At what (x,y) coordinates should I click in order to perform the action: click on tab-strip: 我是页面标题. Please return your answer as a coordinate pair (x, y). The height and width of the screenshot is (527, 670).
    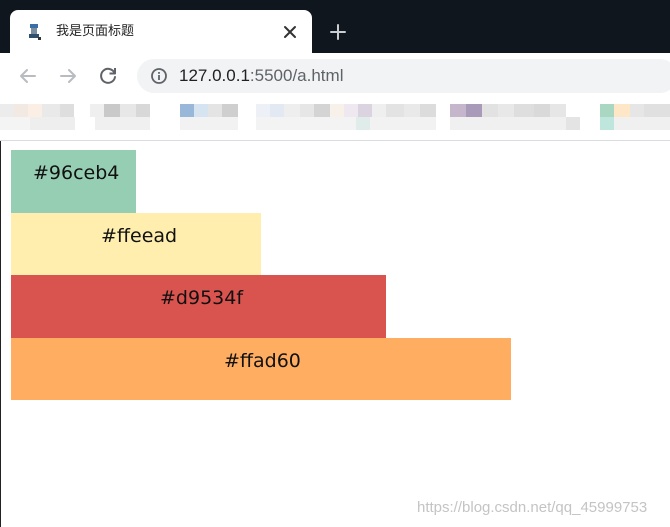
    Looking at the image, I should click on (335, 26).